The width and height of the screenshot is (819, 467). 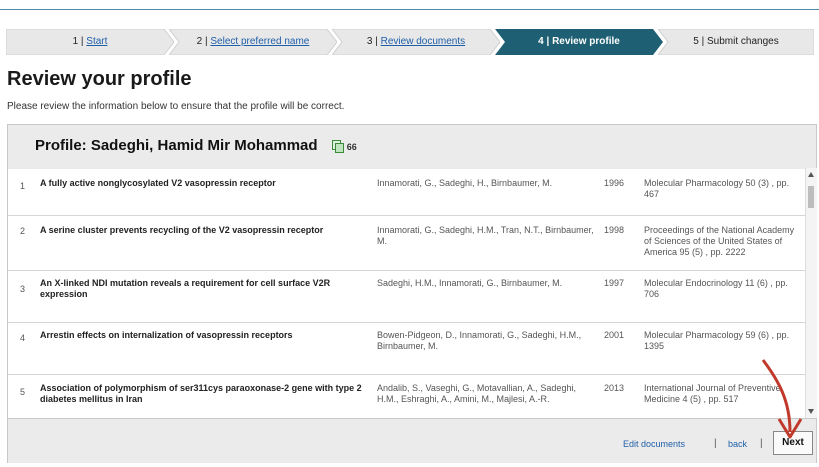 I want to click on profile-title-row: Profile: Sadeghi, Hamid Mir Mohammad 66, so click(x=196, y=145).